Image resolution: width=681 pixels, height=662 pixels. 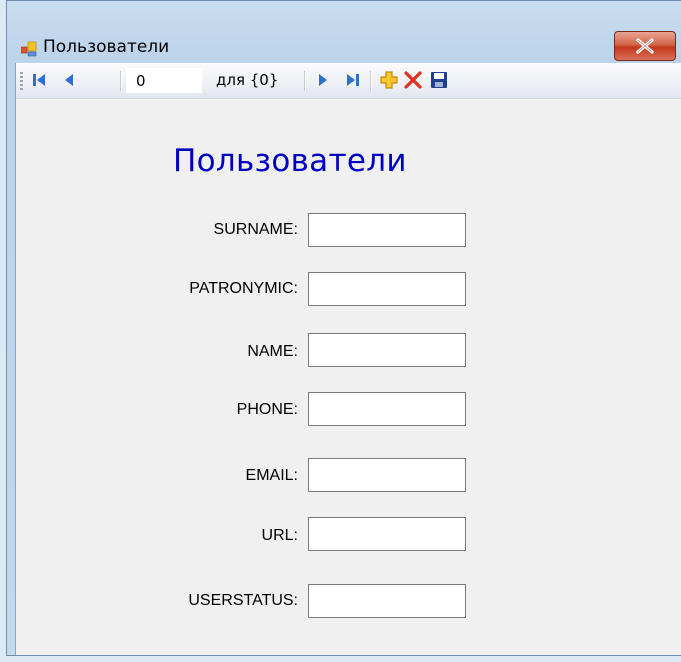 I want to click on surname-label: SURNAME:, so click(x=255, y=229).